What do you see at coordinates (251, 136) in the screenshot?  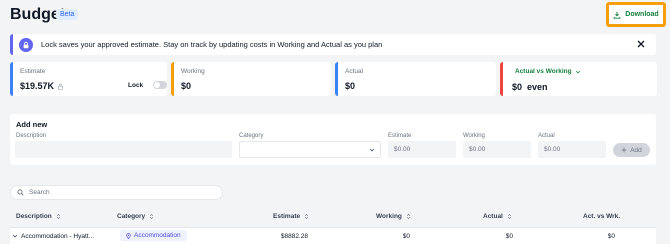 I see `category-label: Category` at bounding box center [251, 136].